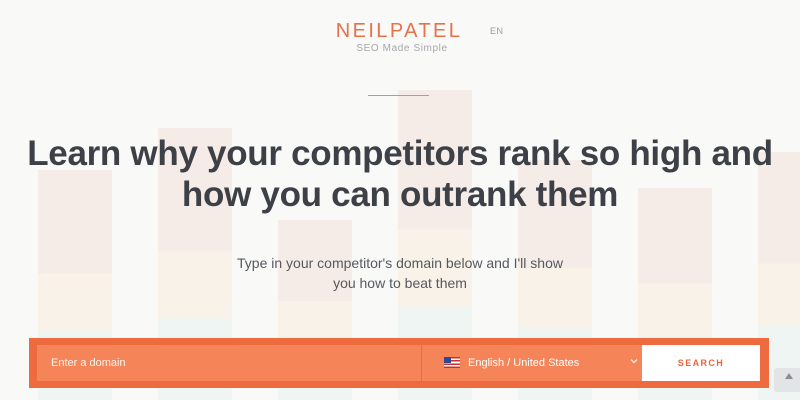 This screenshot has width=800, height=400. What do you see at coordinates (497, 31) in the screenshot?
I see `language-switcher: EN` at bounding box center [497, 31].